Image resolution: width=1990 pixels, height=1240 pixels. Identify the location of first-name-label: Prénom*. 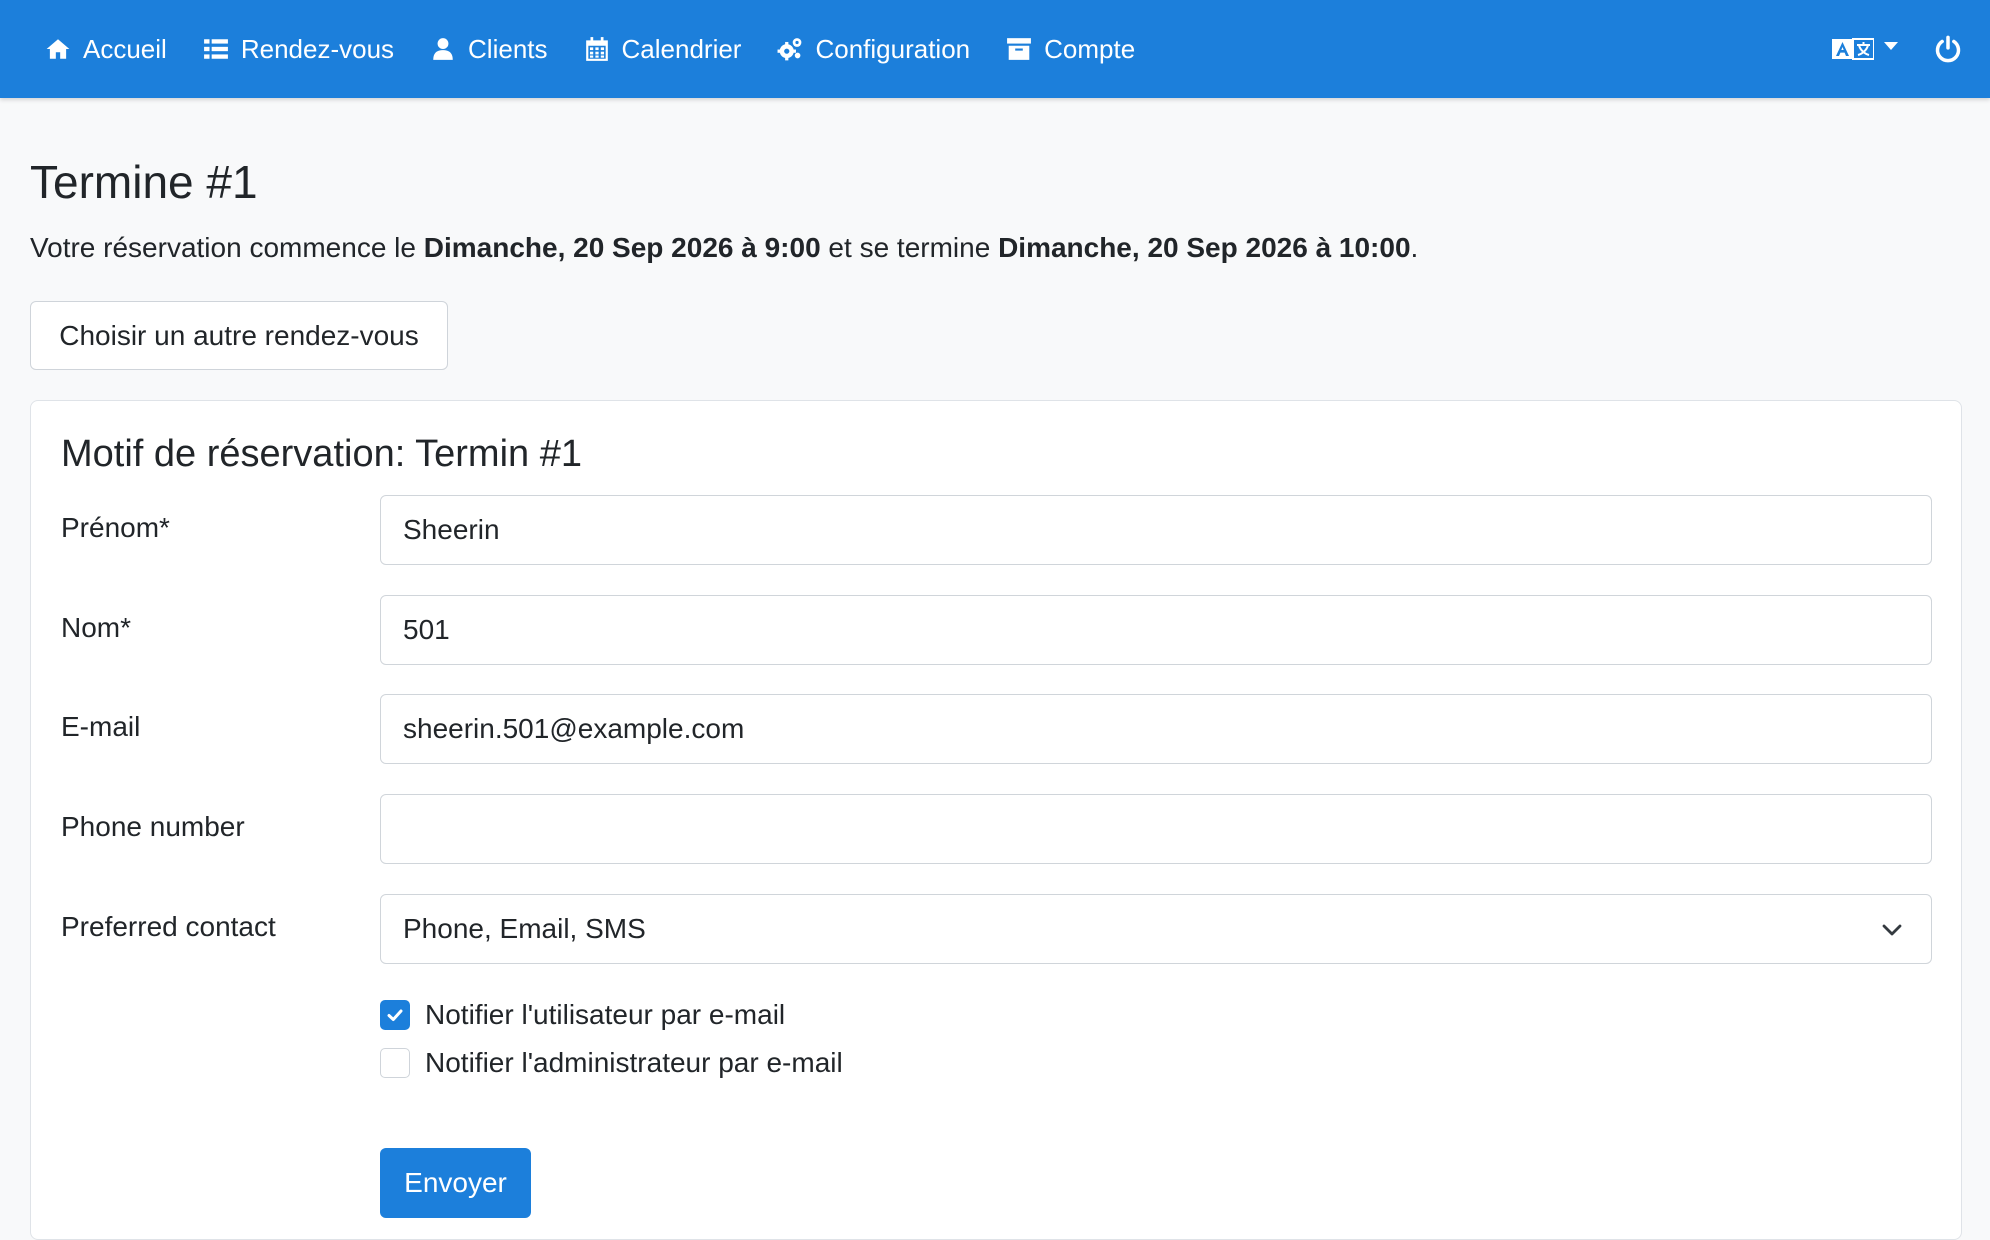
(115, 527).